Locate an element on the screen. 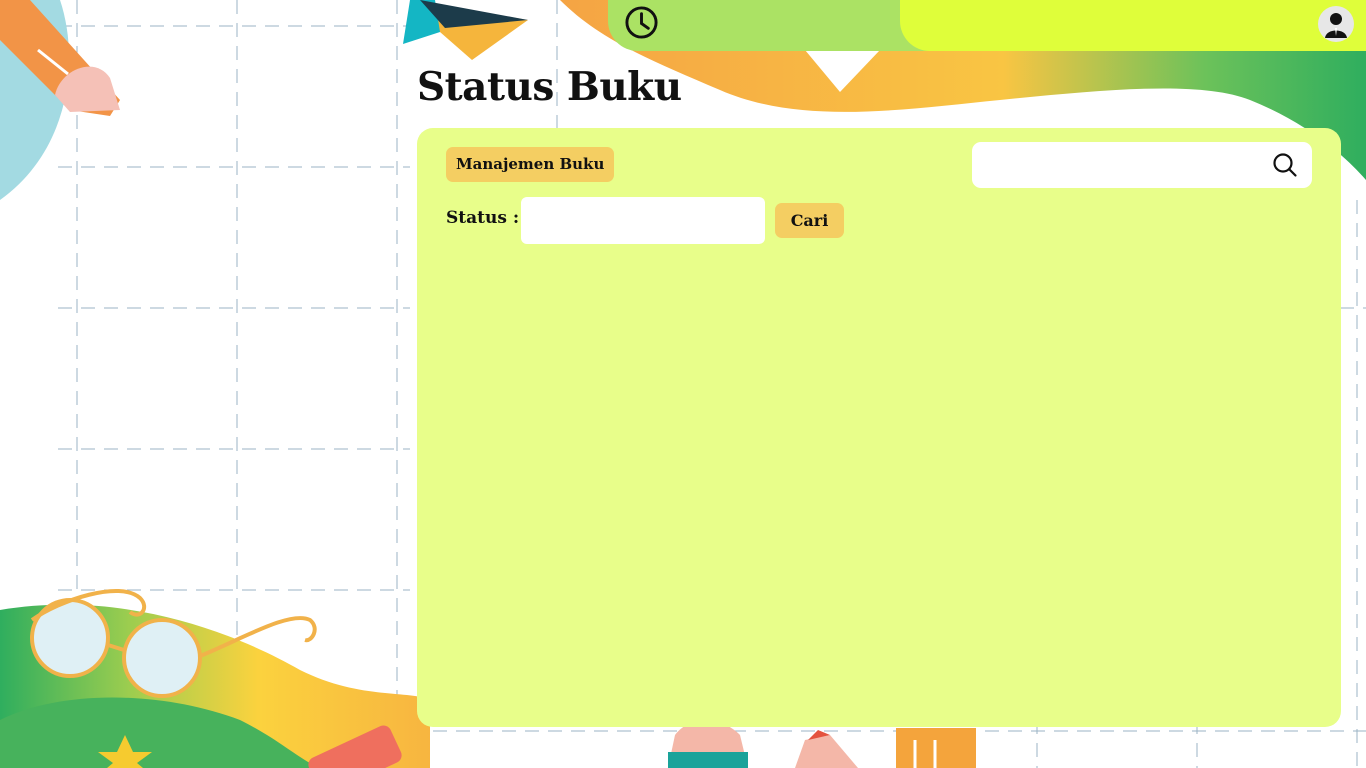 Image resolution: width=1366 pixels, height=768 pixels. topbar-left-section is located at coordinates (778, 25).